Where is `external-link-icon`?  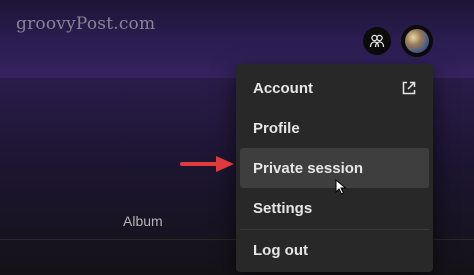
external-link-icon is located at coordinates (409, 88).